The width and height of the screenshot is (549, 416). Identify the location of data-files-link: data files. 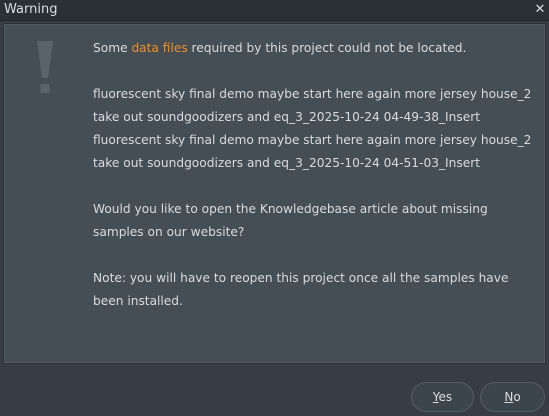
(159, 48).